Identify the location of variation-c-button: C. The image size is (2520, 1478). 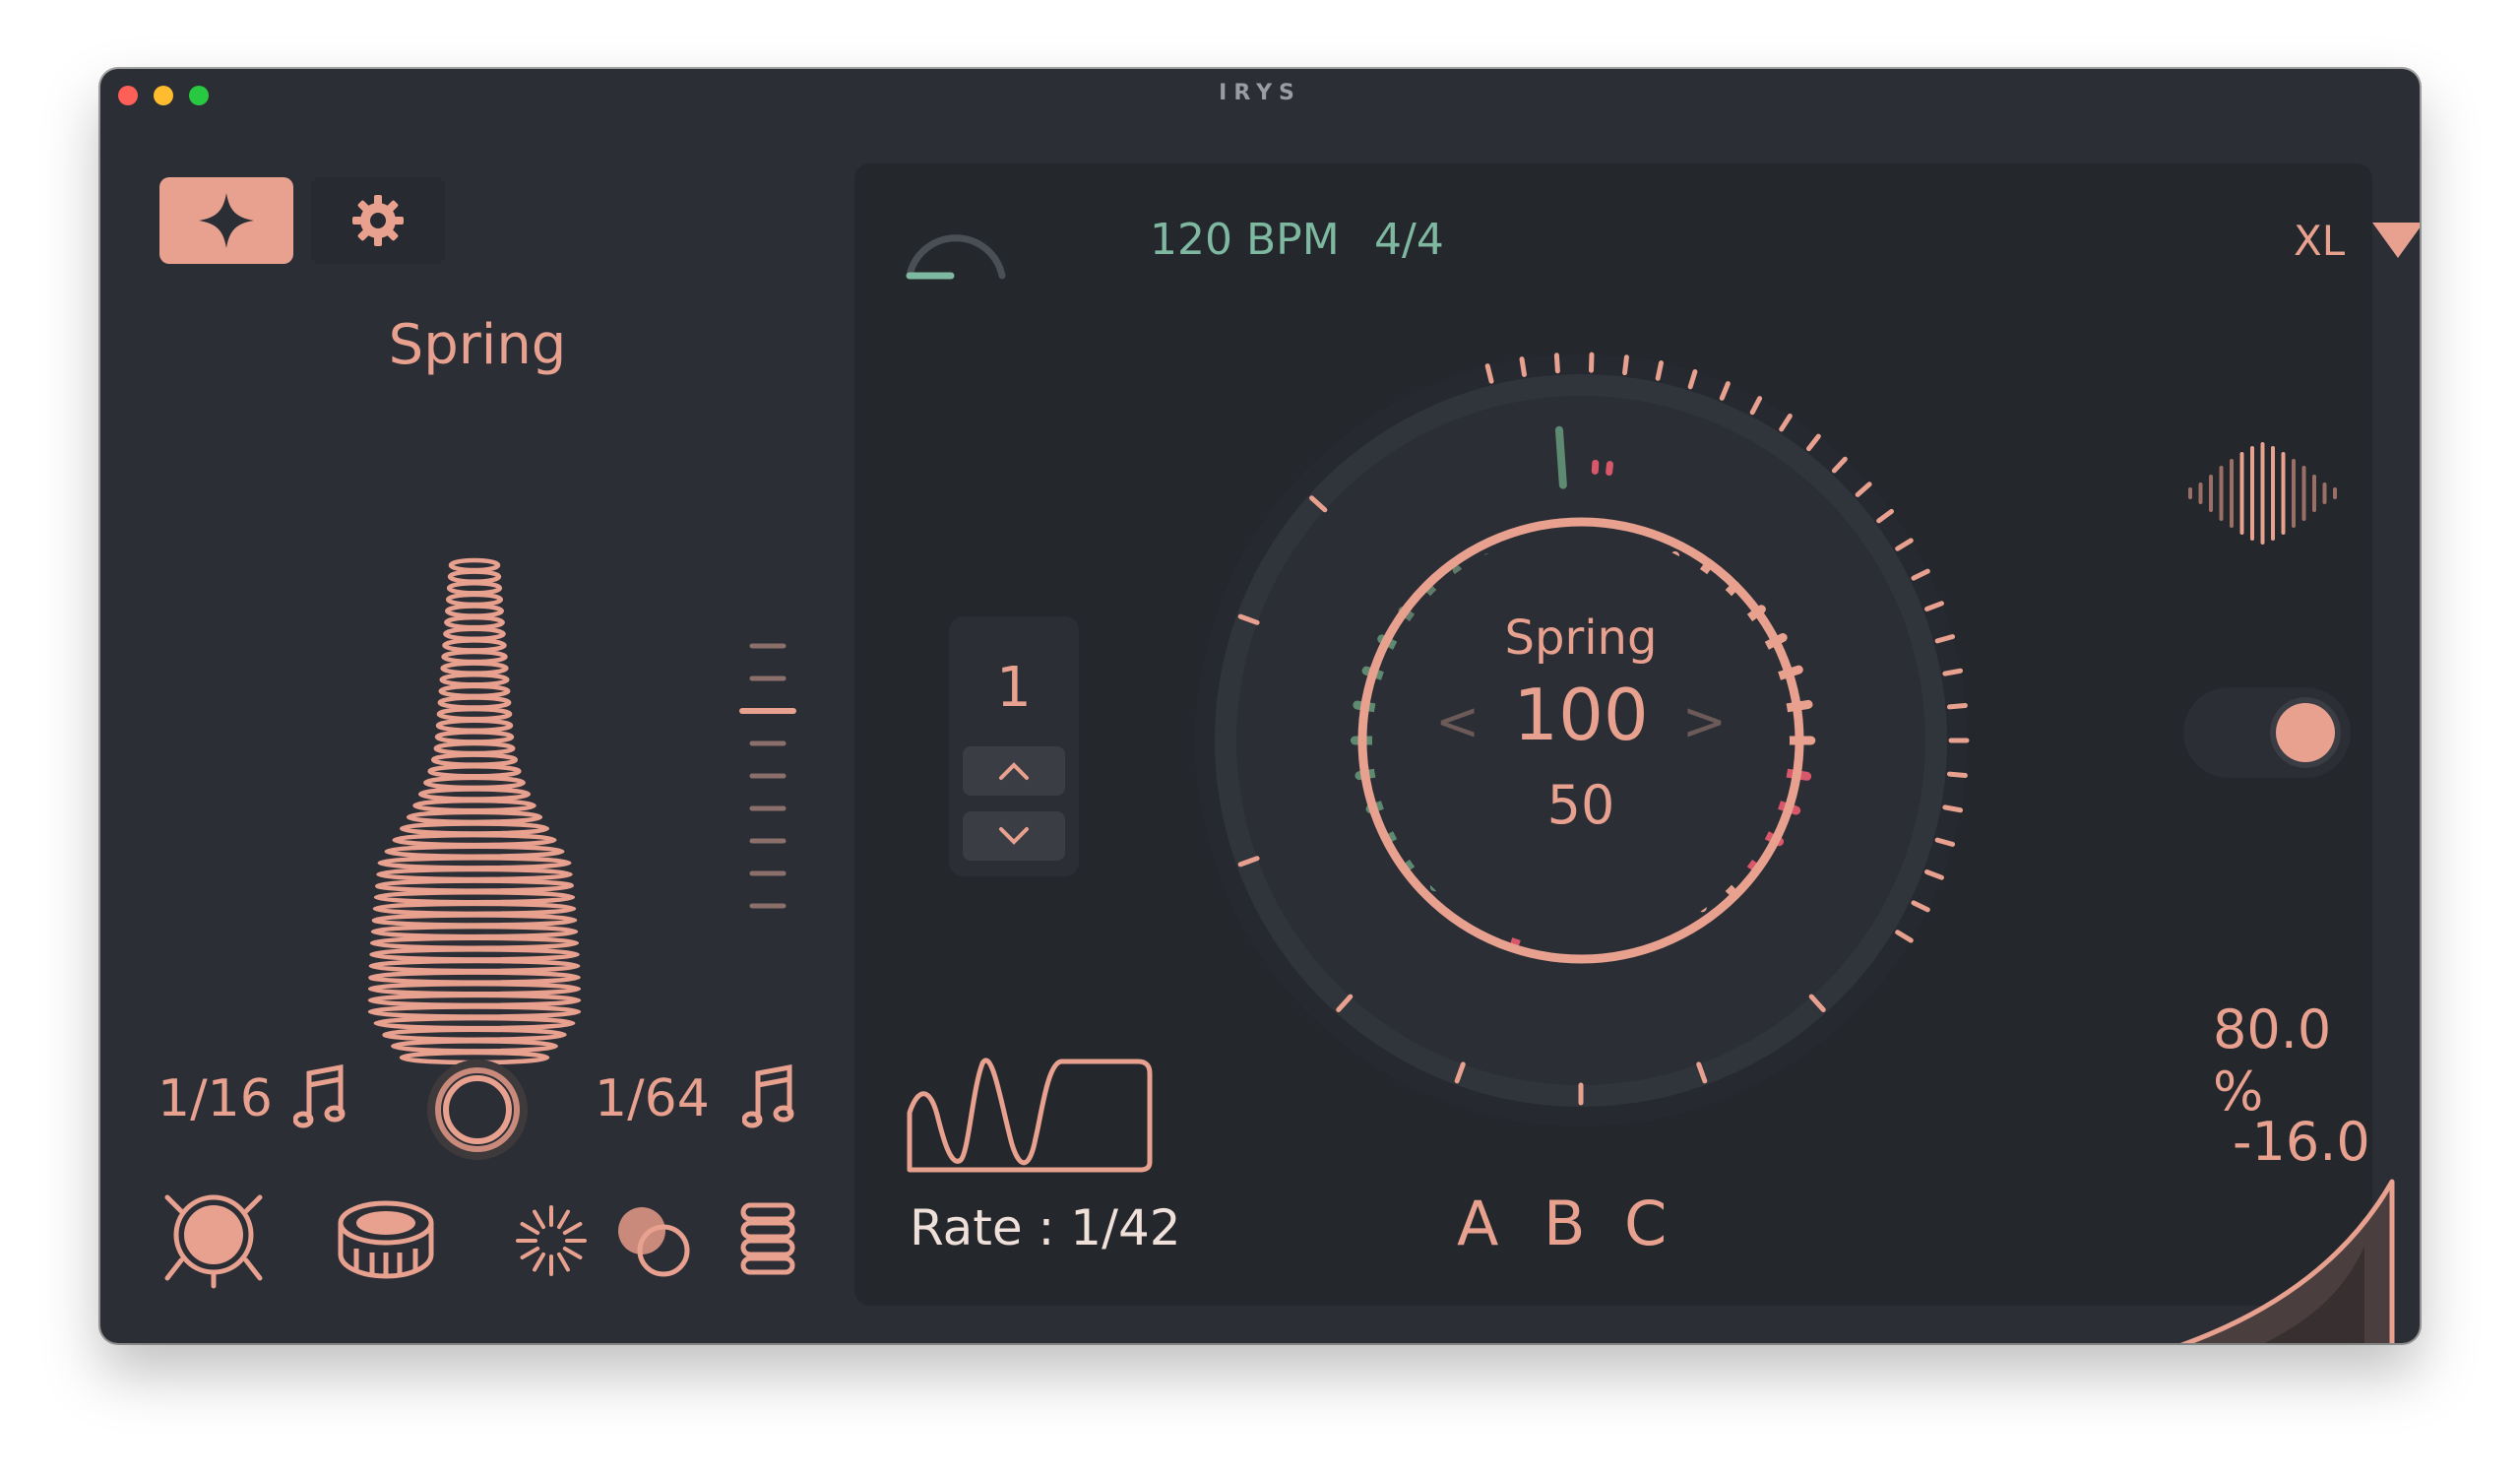
(1645, 1223).